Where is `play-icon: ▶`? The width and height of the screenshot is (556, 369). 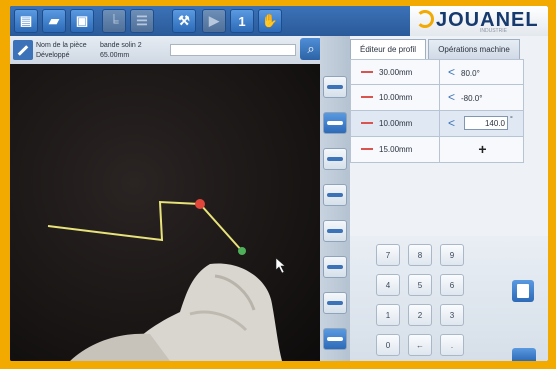
play-icon: ▶ is located at coordinates (214, 20).